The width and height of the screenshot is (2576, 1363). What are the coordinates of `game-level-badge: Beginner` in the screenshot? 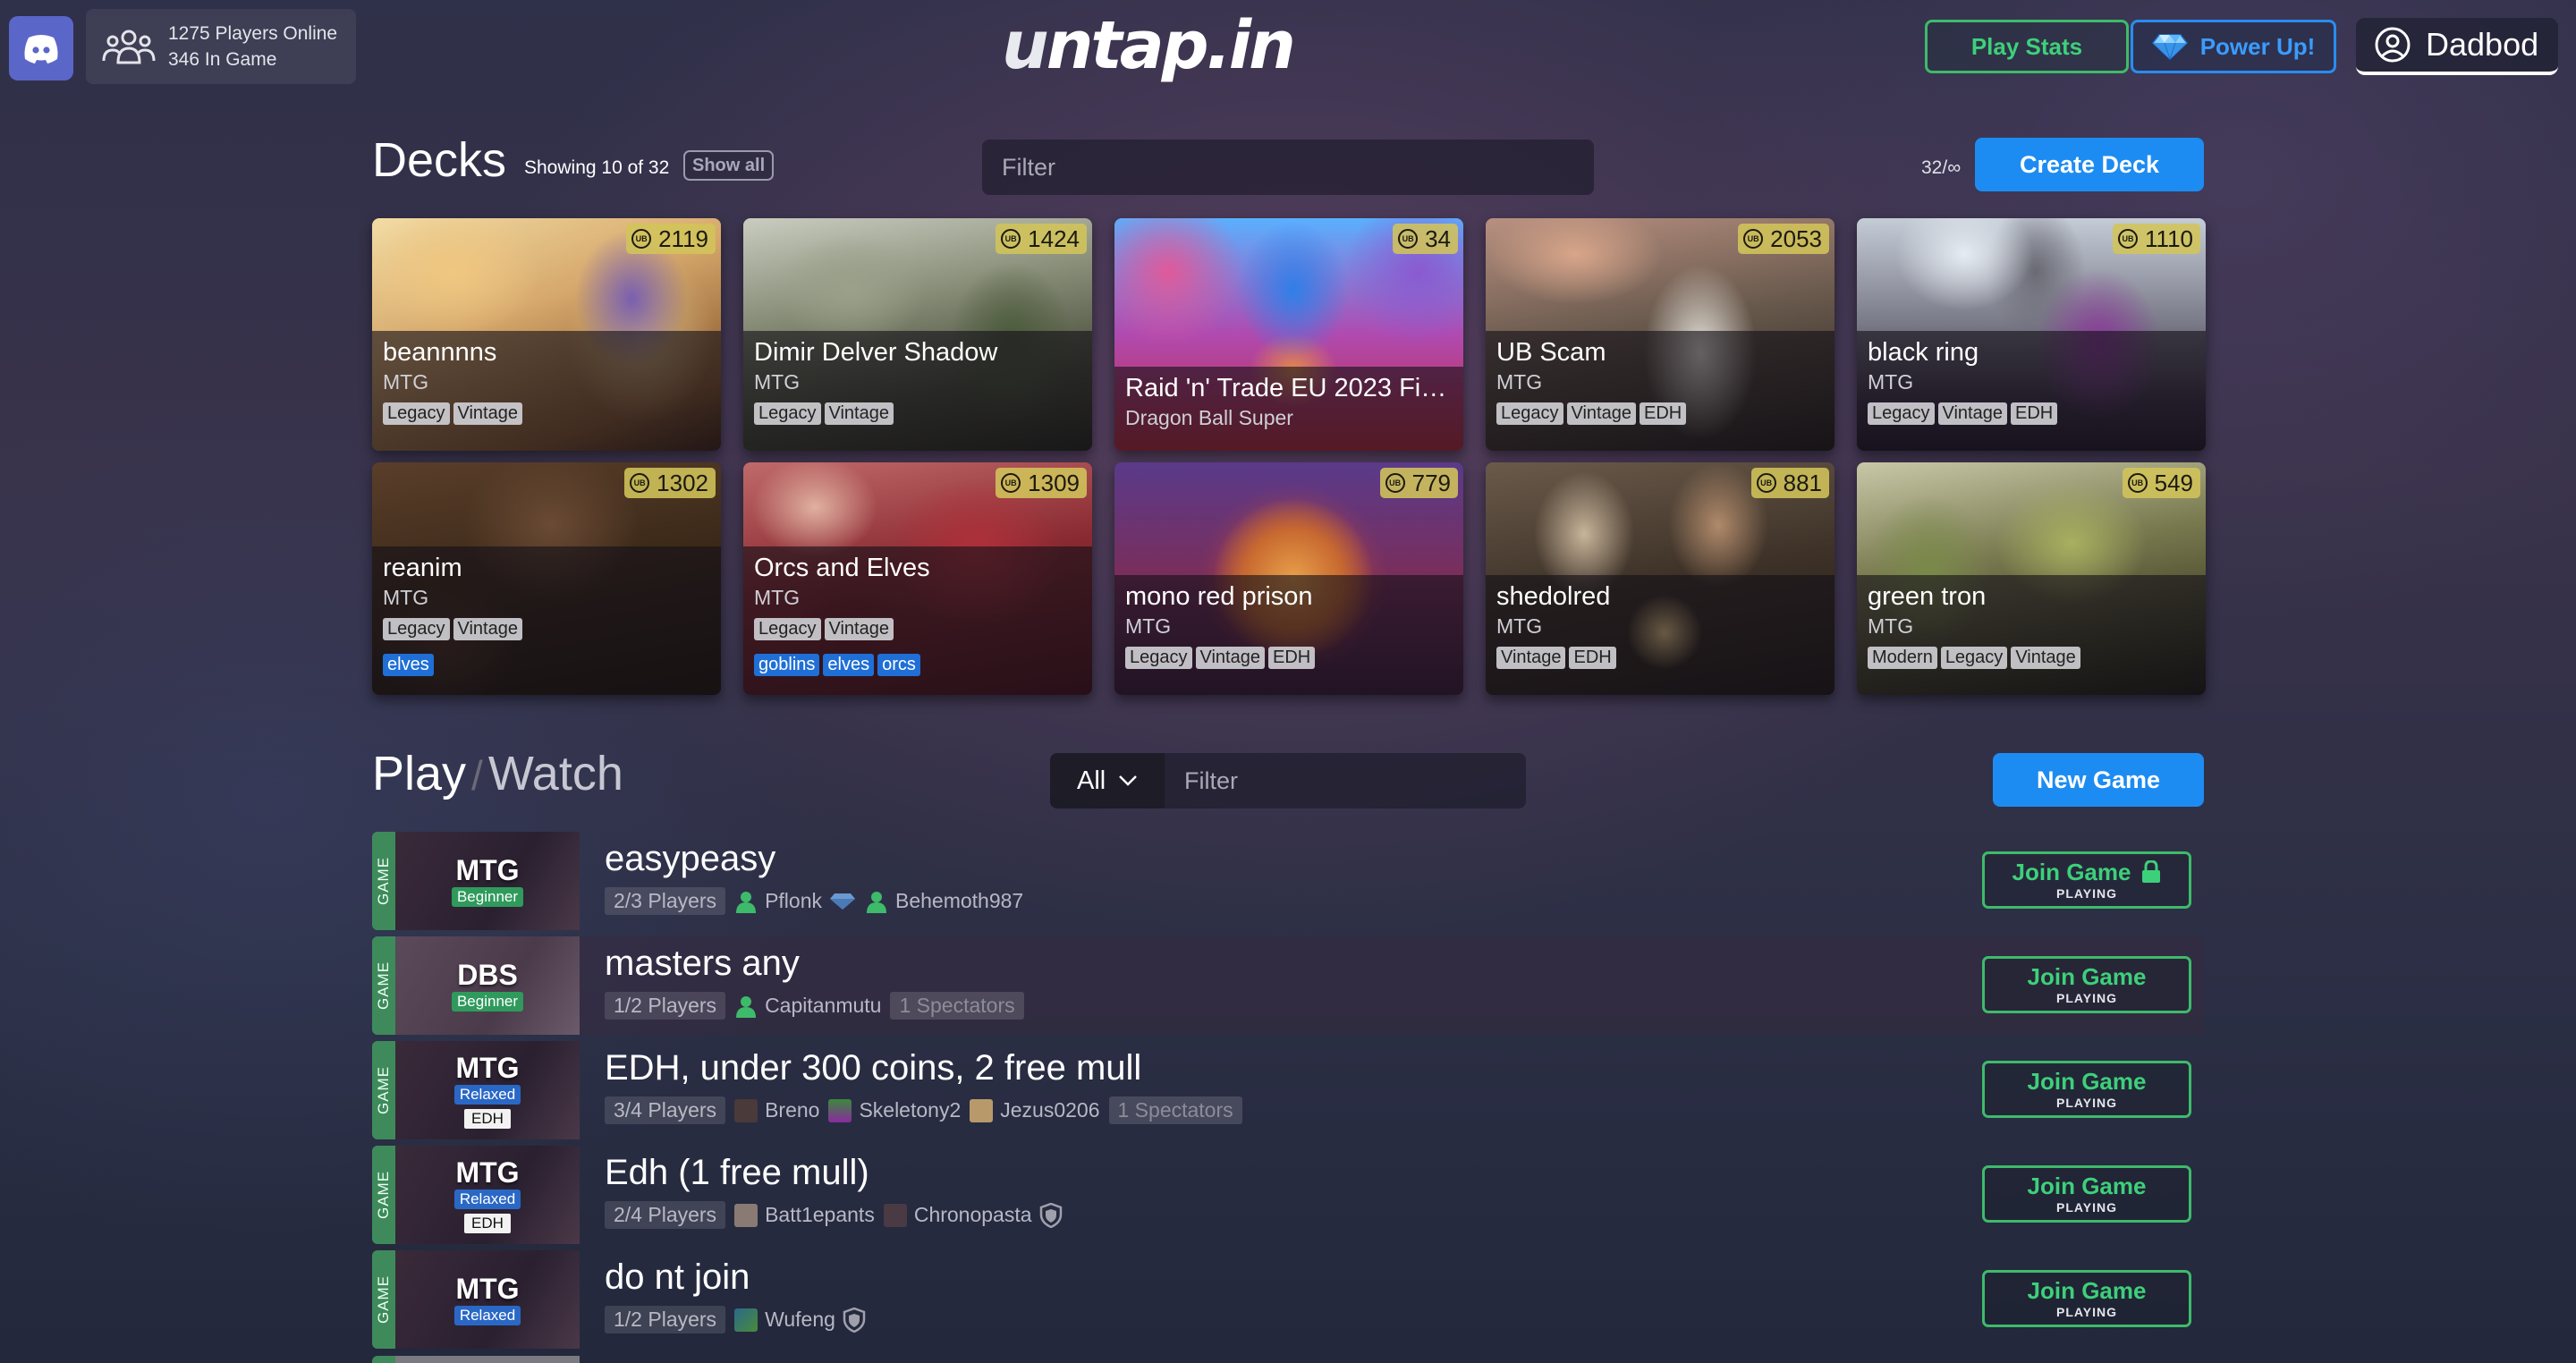 It's located at (487, 1002).